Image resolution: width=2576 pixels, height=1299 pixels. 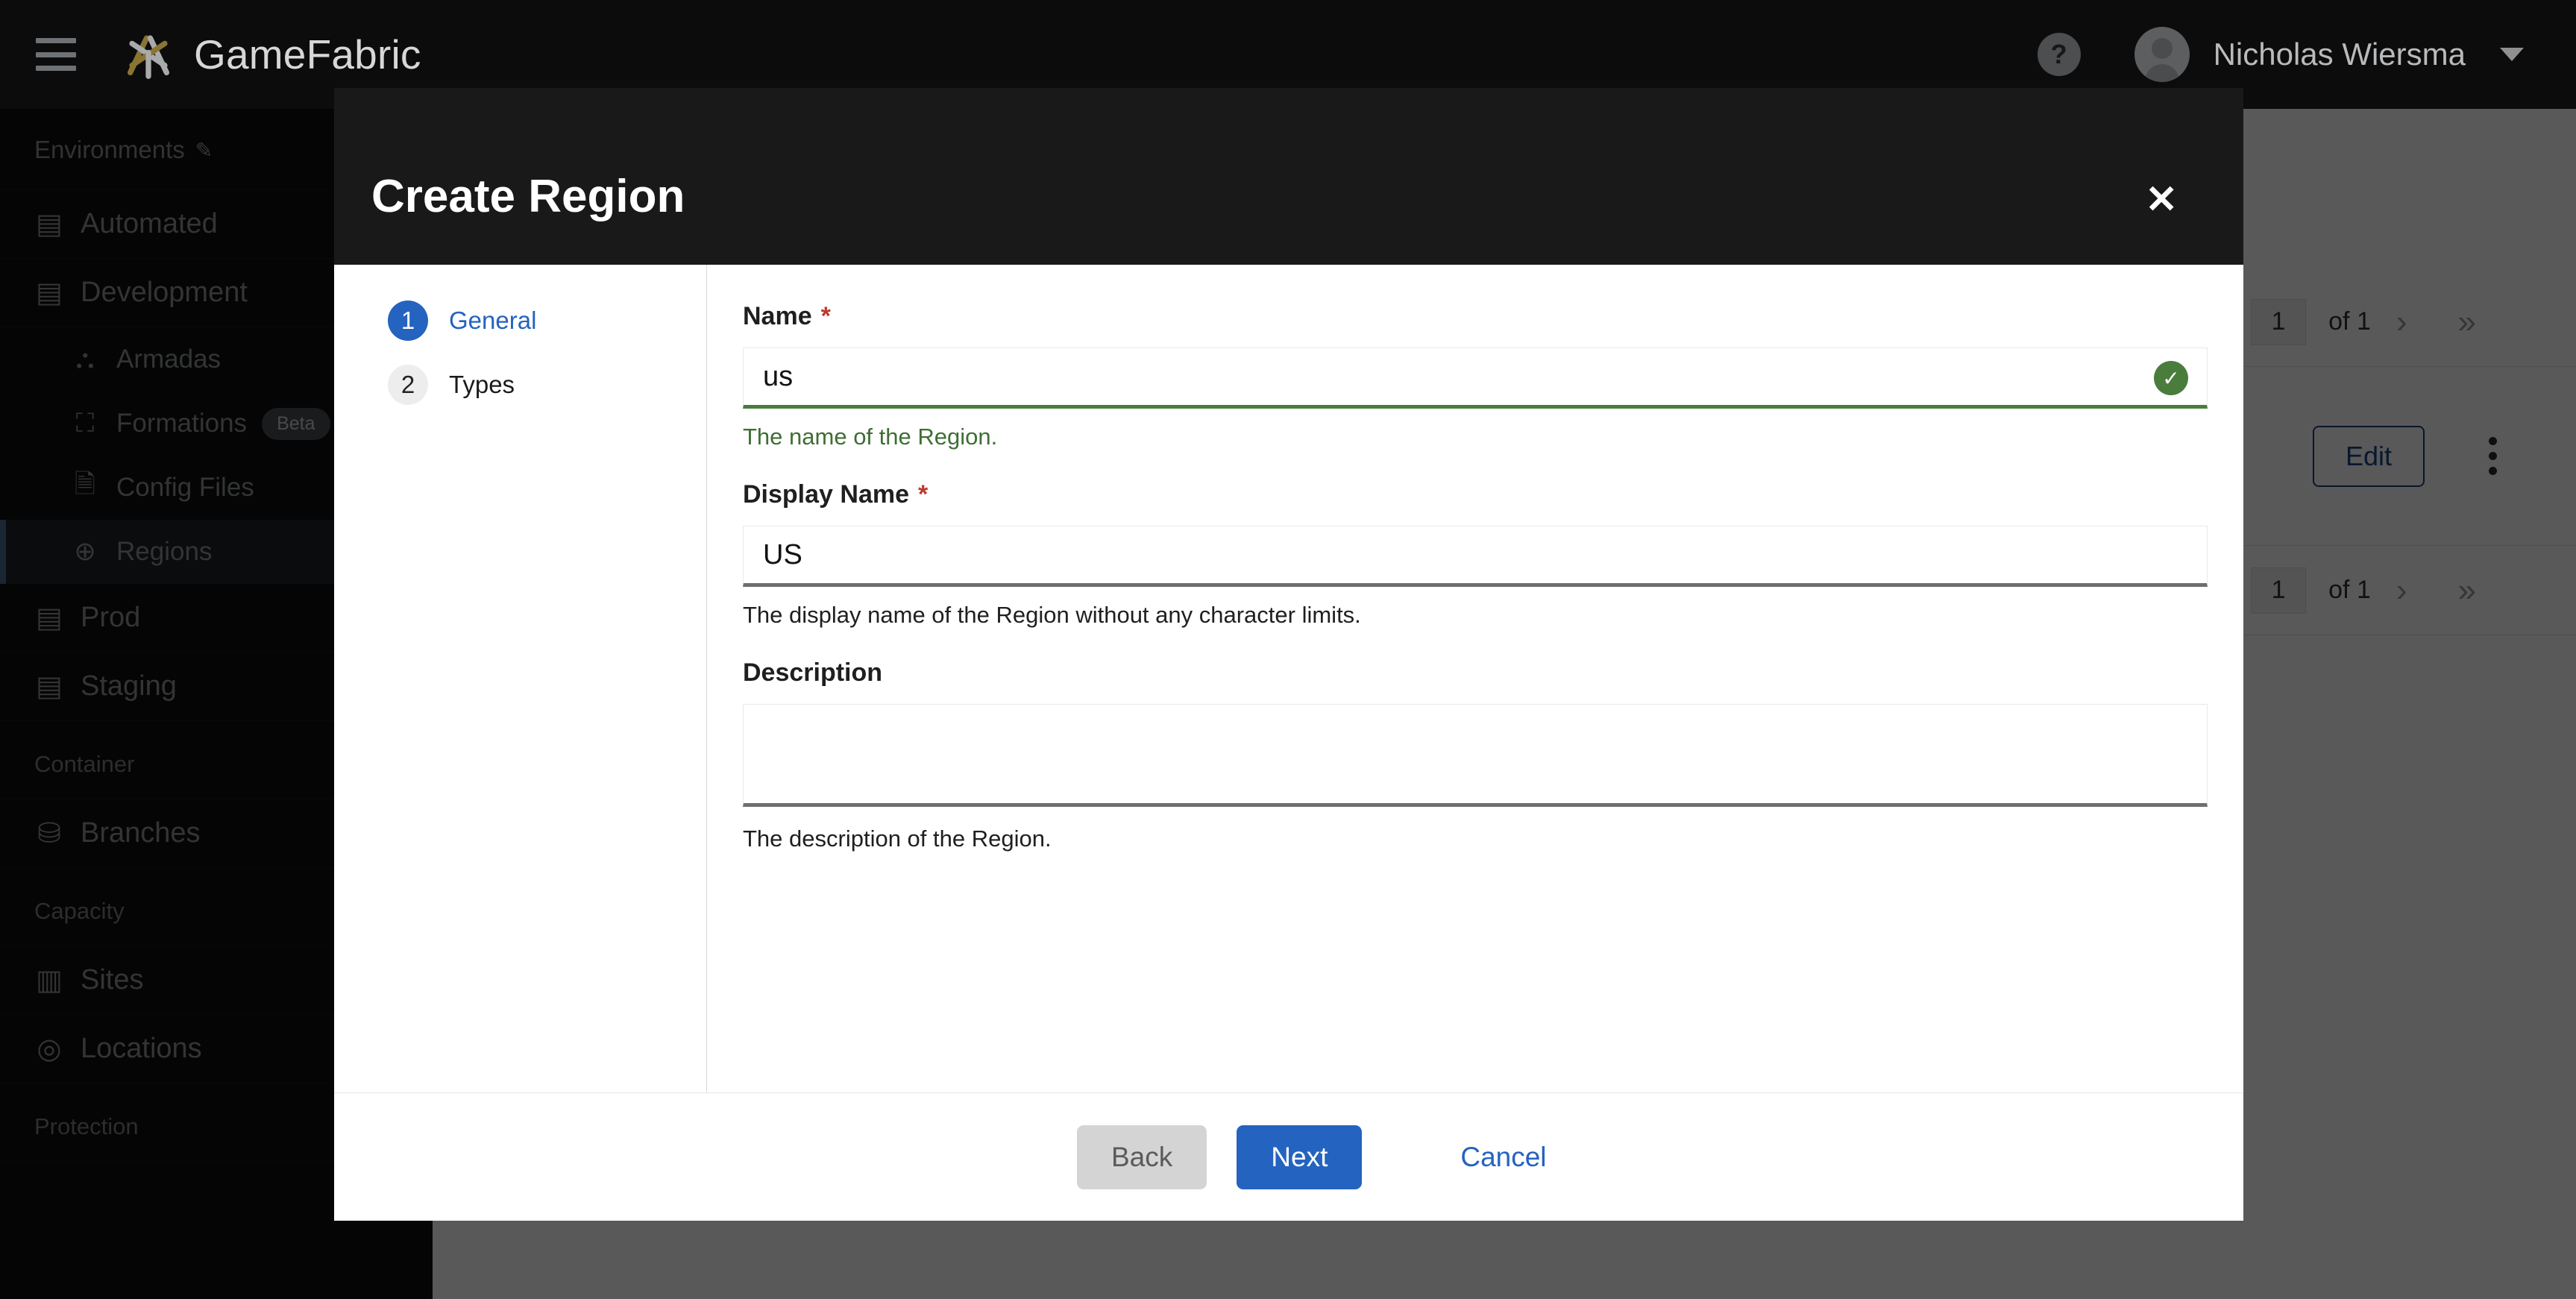 I want to click on avatar, so click(x=2162, y=54).